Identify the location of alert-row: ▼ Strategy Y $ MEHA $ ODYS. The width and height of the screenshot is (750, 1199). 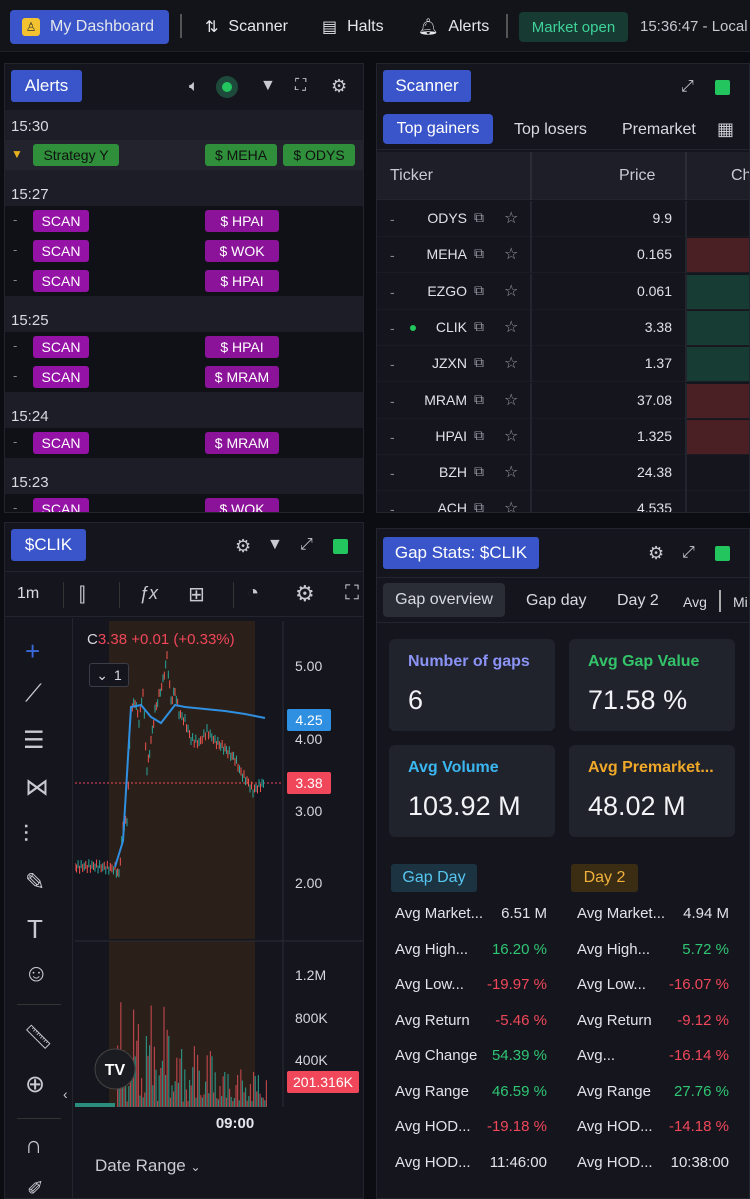
(184, 155).